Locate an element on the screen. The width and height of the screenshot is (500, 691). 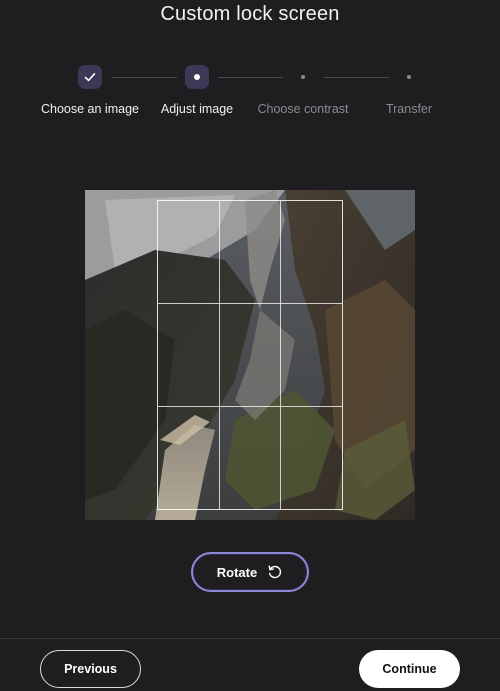
step-label: Choose an image is located at coordinates (90, 109).